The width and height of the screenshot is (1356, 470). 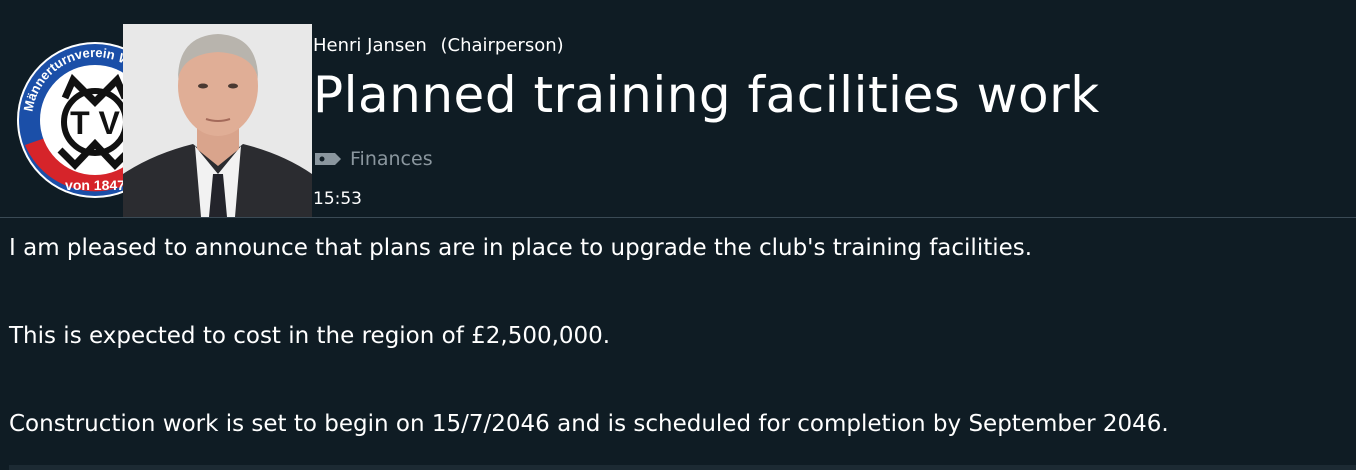 What do you see at coordinates (706, 95) in the screenshot?
I see `message-title: Planned training facilities work` at bounding box center [706, 95].